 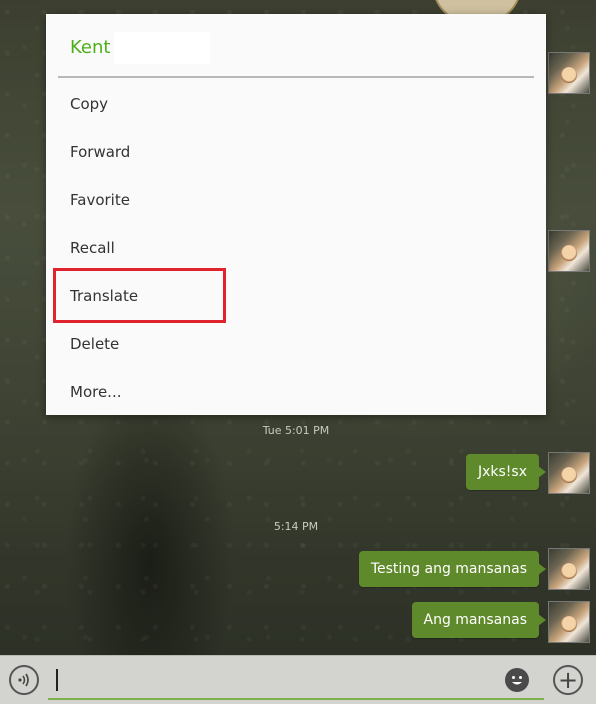 I want to click on message-input-bar: +, so click(x=298, y=679).